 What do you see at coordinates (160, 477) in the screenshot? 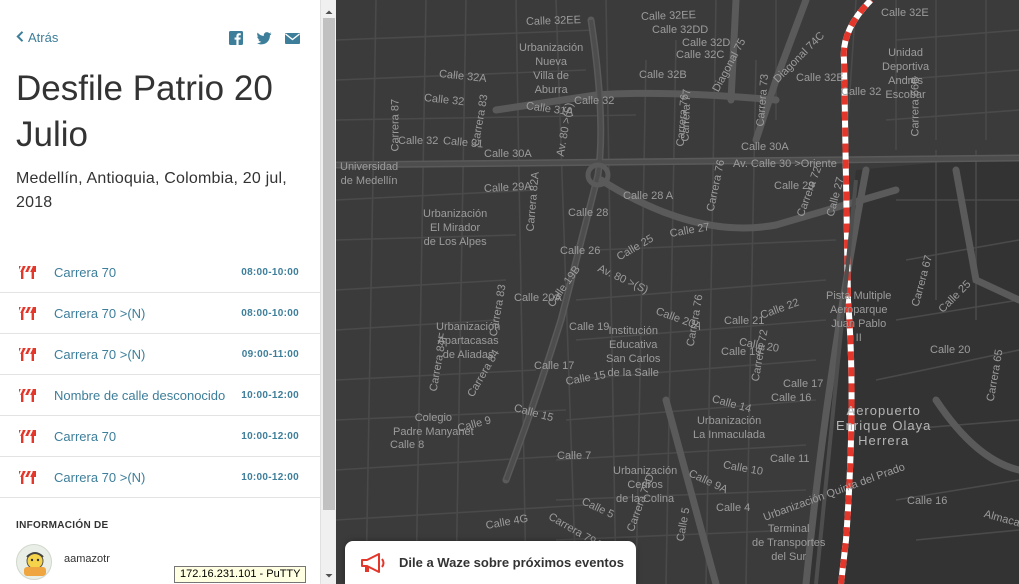
I see `schedule-row: Carrera 70 >(N) 10:00-12:00` at bounding box center [160, 477].